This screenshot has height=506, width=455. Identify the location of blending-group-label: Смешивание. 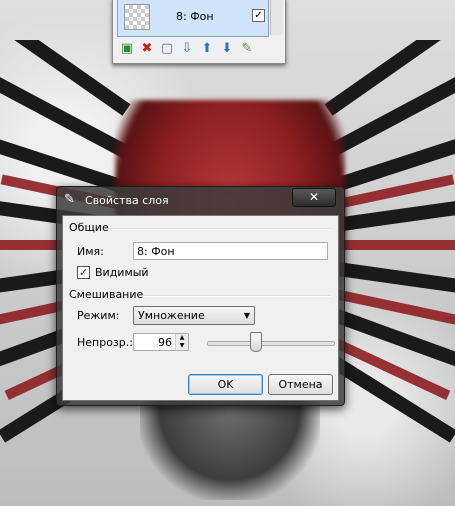
(106, 294).